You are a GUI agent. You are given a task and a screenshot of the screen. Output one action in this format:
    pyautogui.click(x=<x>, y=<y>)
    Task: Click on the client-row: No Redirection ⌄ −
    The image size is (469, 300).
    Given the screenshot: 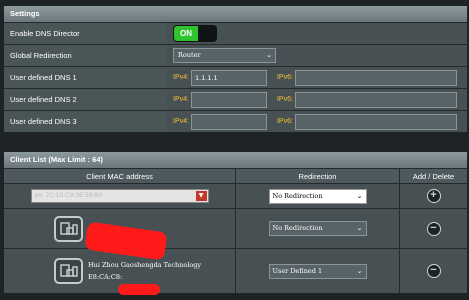 What is the action you would take?
    pyautogui.click(x=235, y=228)
    